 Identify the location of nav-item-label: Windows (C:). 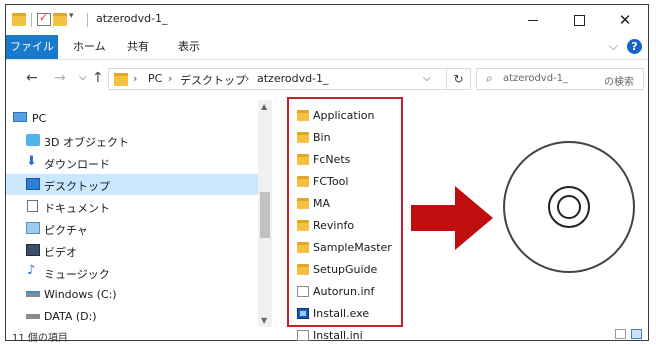
(80, 294).